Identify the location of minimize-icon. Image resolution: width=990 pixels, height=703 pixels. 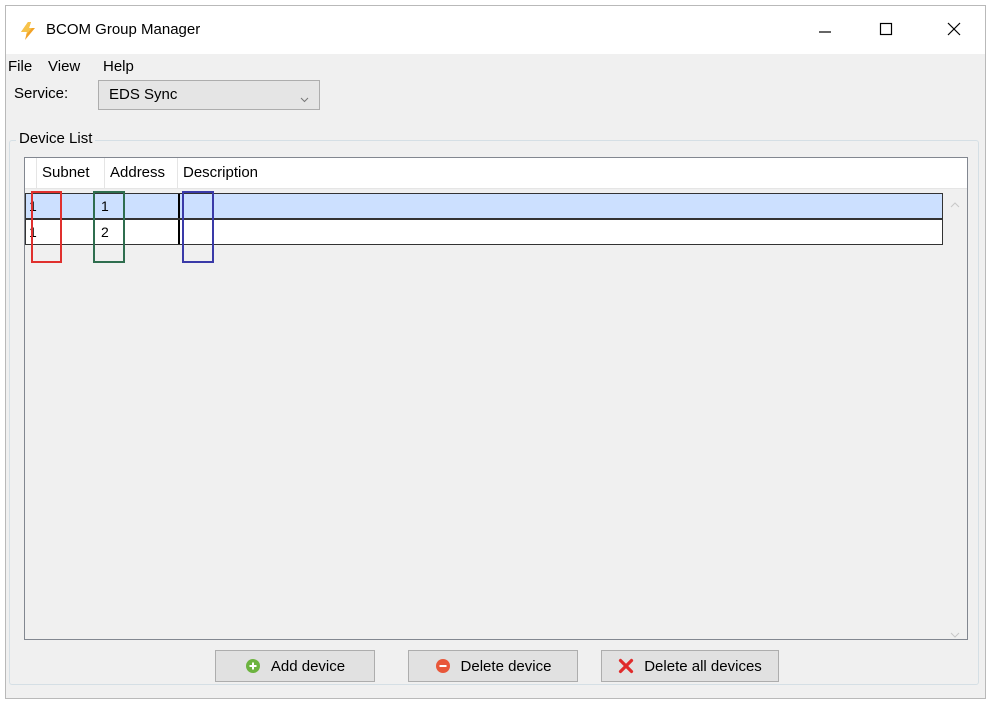
(825, 30).